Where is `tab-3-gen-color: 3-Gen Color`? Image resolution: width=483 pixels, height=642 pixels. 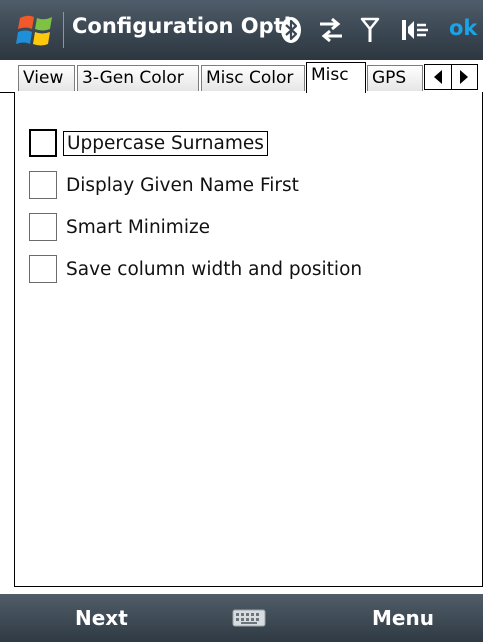 tab-3-gen-color: 3-Gen Color is located at coordinates (138, 78).